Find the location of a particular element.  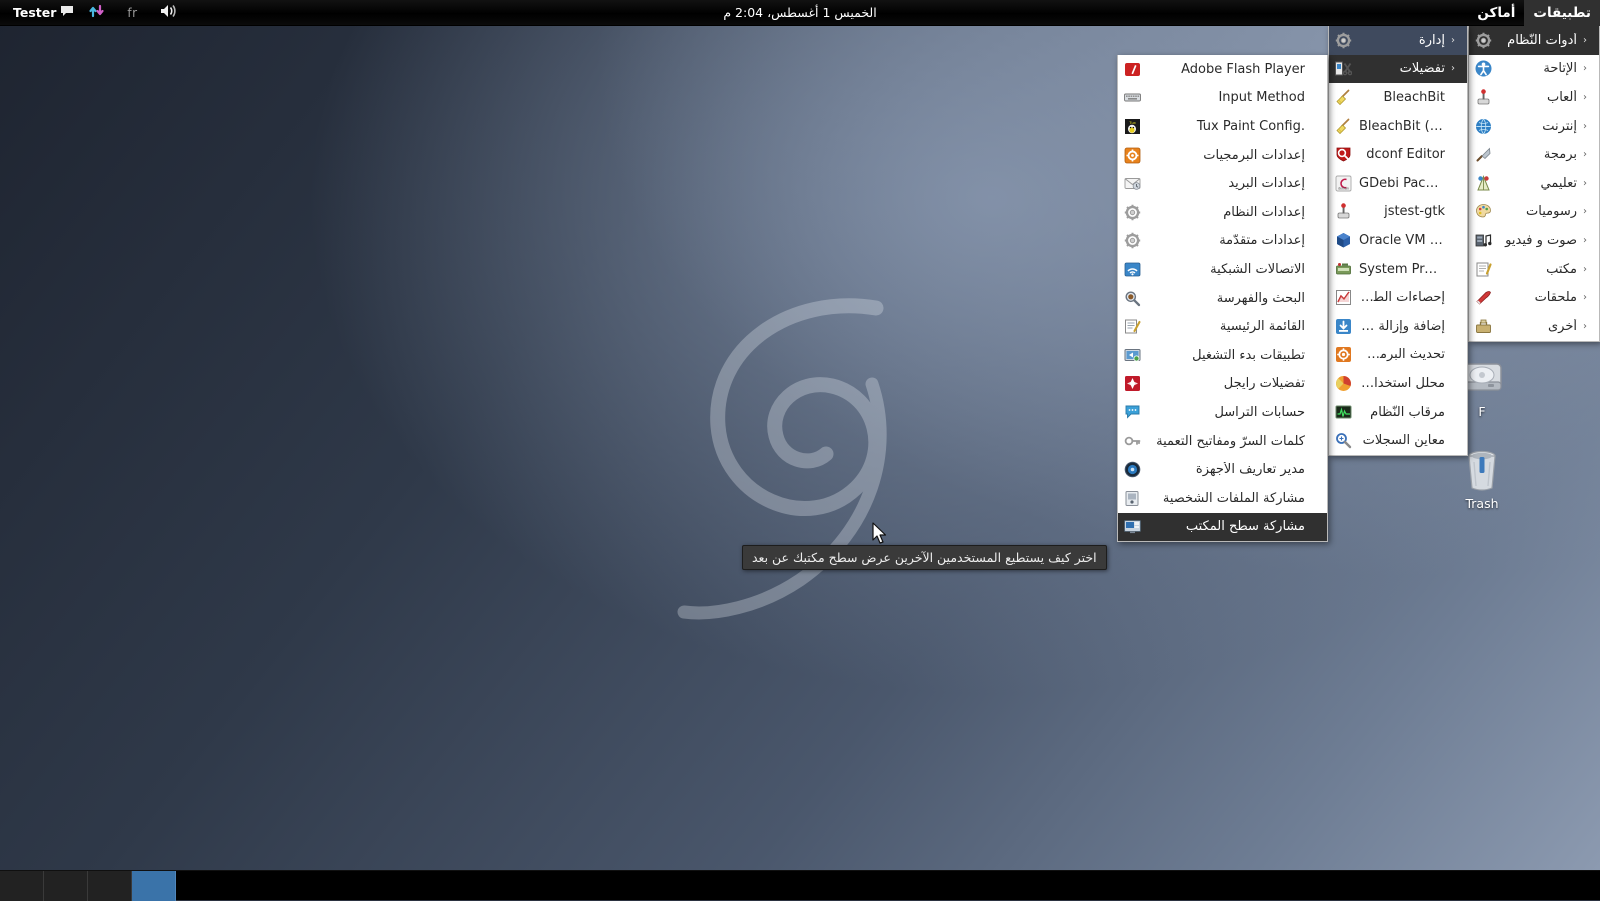

menu-item: ‹ملحقات is located at coordinates (1534, 297).